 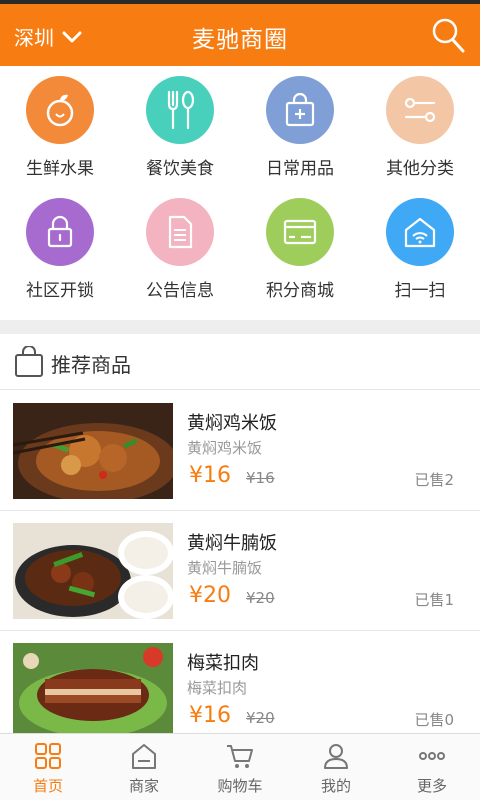 I want to click on product-name: 梅菜扣肉, so click(x=223, y=663).